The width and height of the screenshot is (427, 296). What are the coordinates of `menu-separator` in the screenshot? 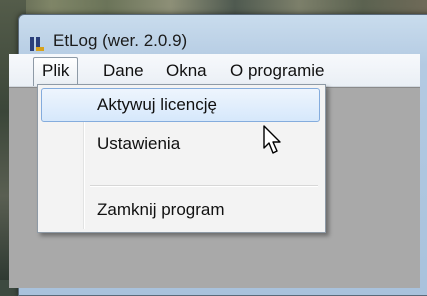 It's located at (204, 186).